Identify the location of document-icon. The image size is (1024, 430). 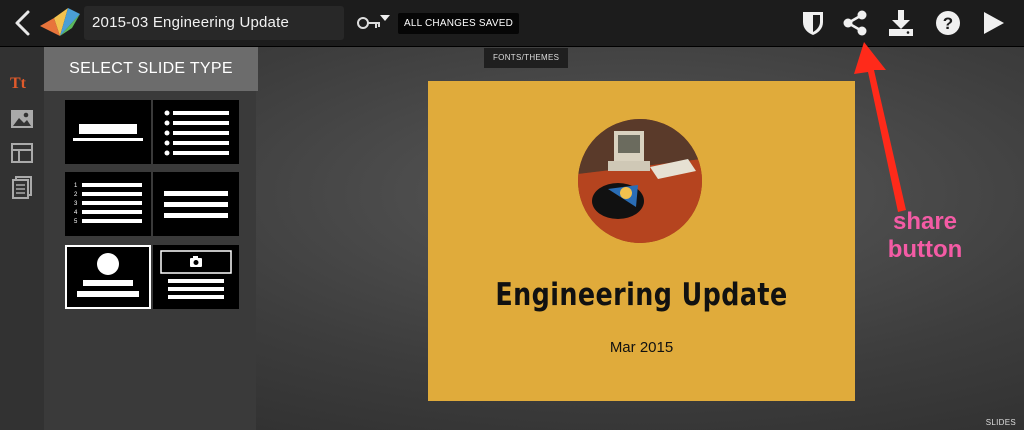
(22, 187).